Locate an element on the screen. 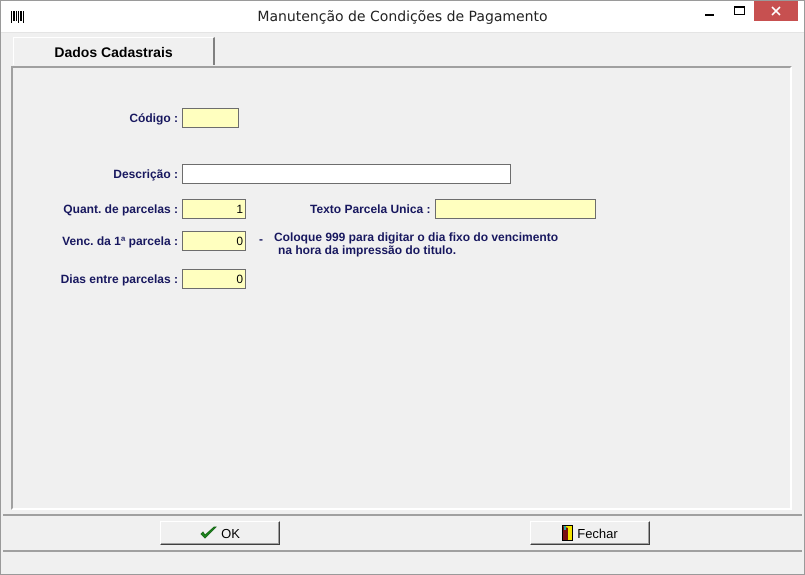  minimize-icon is located at coordinates (709, 15).